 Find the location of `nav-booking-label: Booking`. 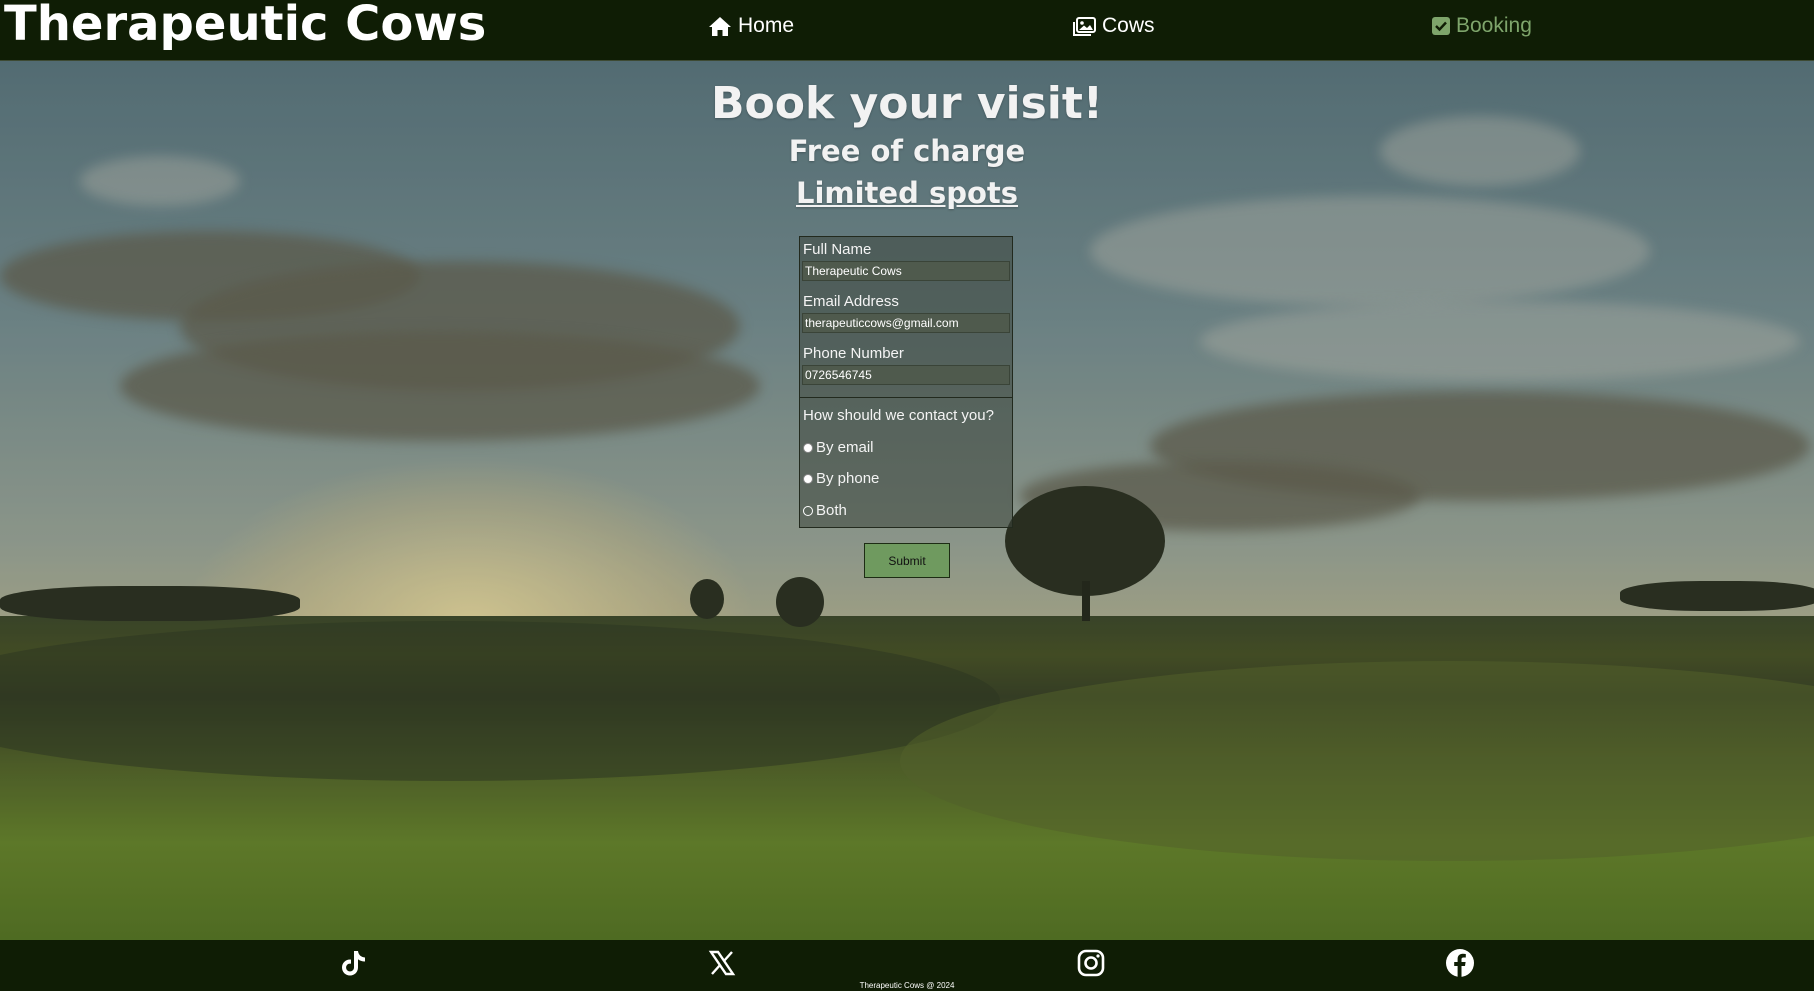

nav-booking-label: Booking is located at coordinates (1494, 25).